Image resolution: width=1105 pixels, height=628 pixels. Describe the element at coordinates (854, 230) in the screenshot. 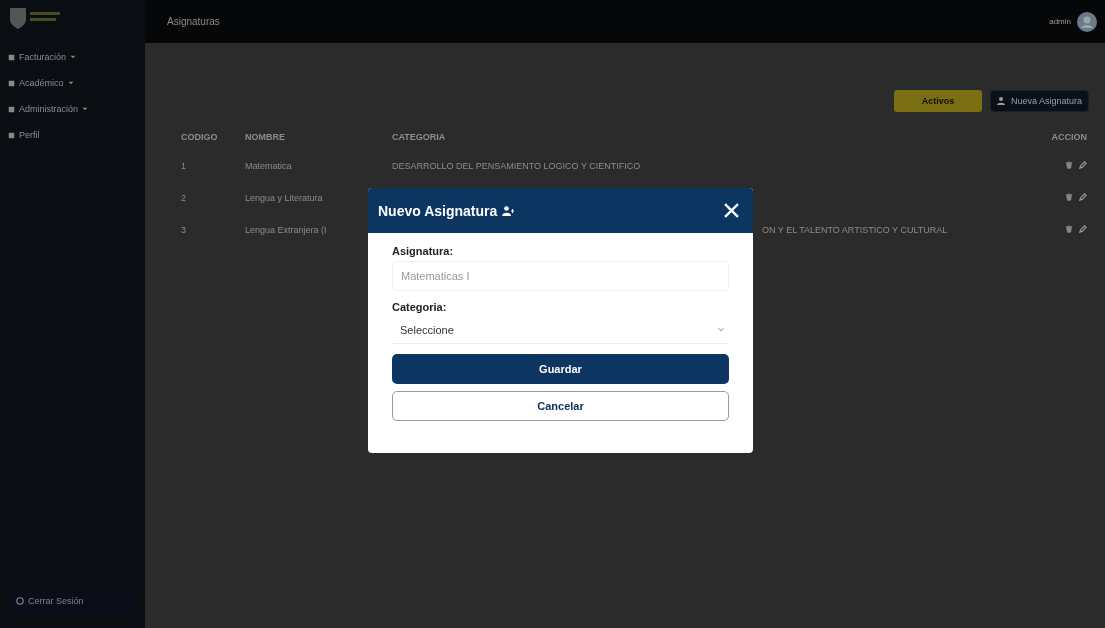

I see `table-cell-text: ON Y EL TALENTO ARTISTICO Y CULTURAL` at that location.